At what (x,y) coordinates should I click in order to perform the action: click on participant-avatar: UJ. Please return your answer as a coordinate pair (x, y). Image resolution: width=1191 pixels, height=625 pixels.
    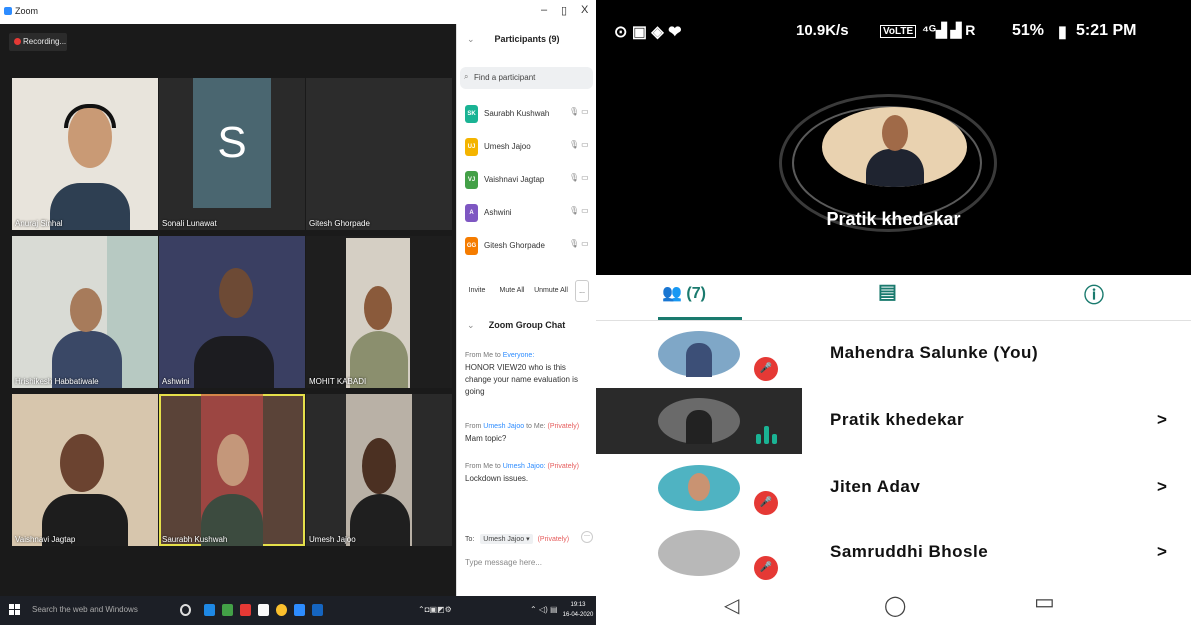
    Looking at the image, I should click on (471, 147).